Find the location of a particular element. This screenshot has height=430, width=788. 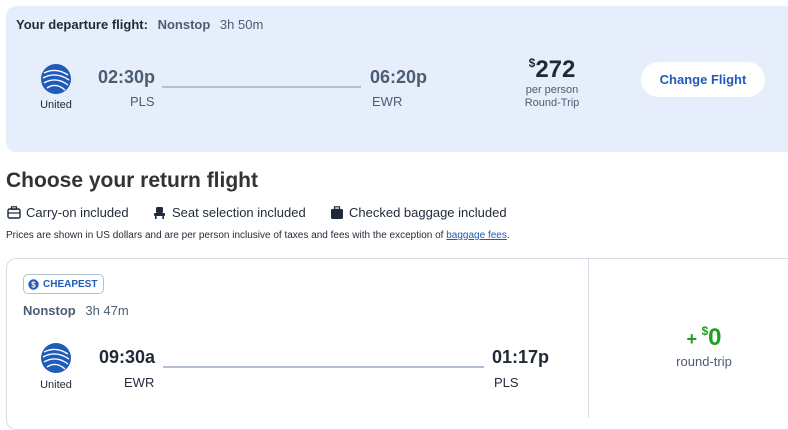

return-arrive-code: PLS is located at coordinates (506, 382).